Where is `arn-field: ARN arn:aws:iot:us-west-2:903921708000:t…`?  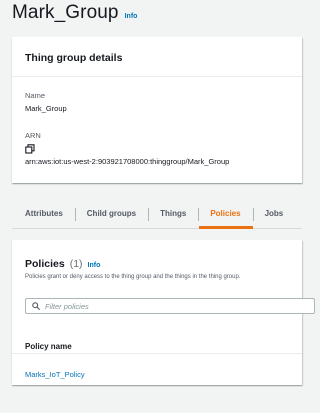
arn-field: ARN arn:aws:iot:us-west-2:903921708000:t… is located at coordinates (127, 148).